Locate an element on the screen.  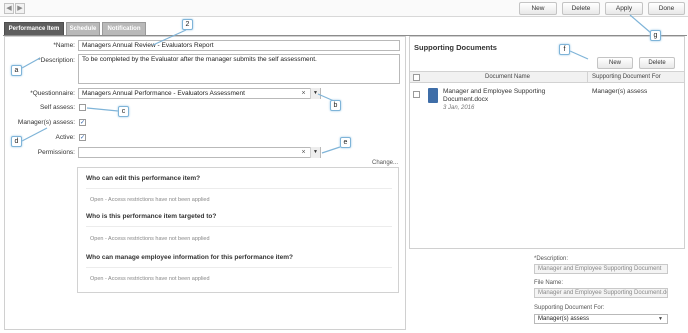
callout-e: e is located at coordinates (345, 142).